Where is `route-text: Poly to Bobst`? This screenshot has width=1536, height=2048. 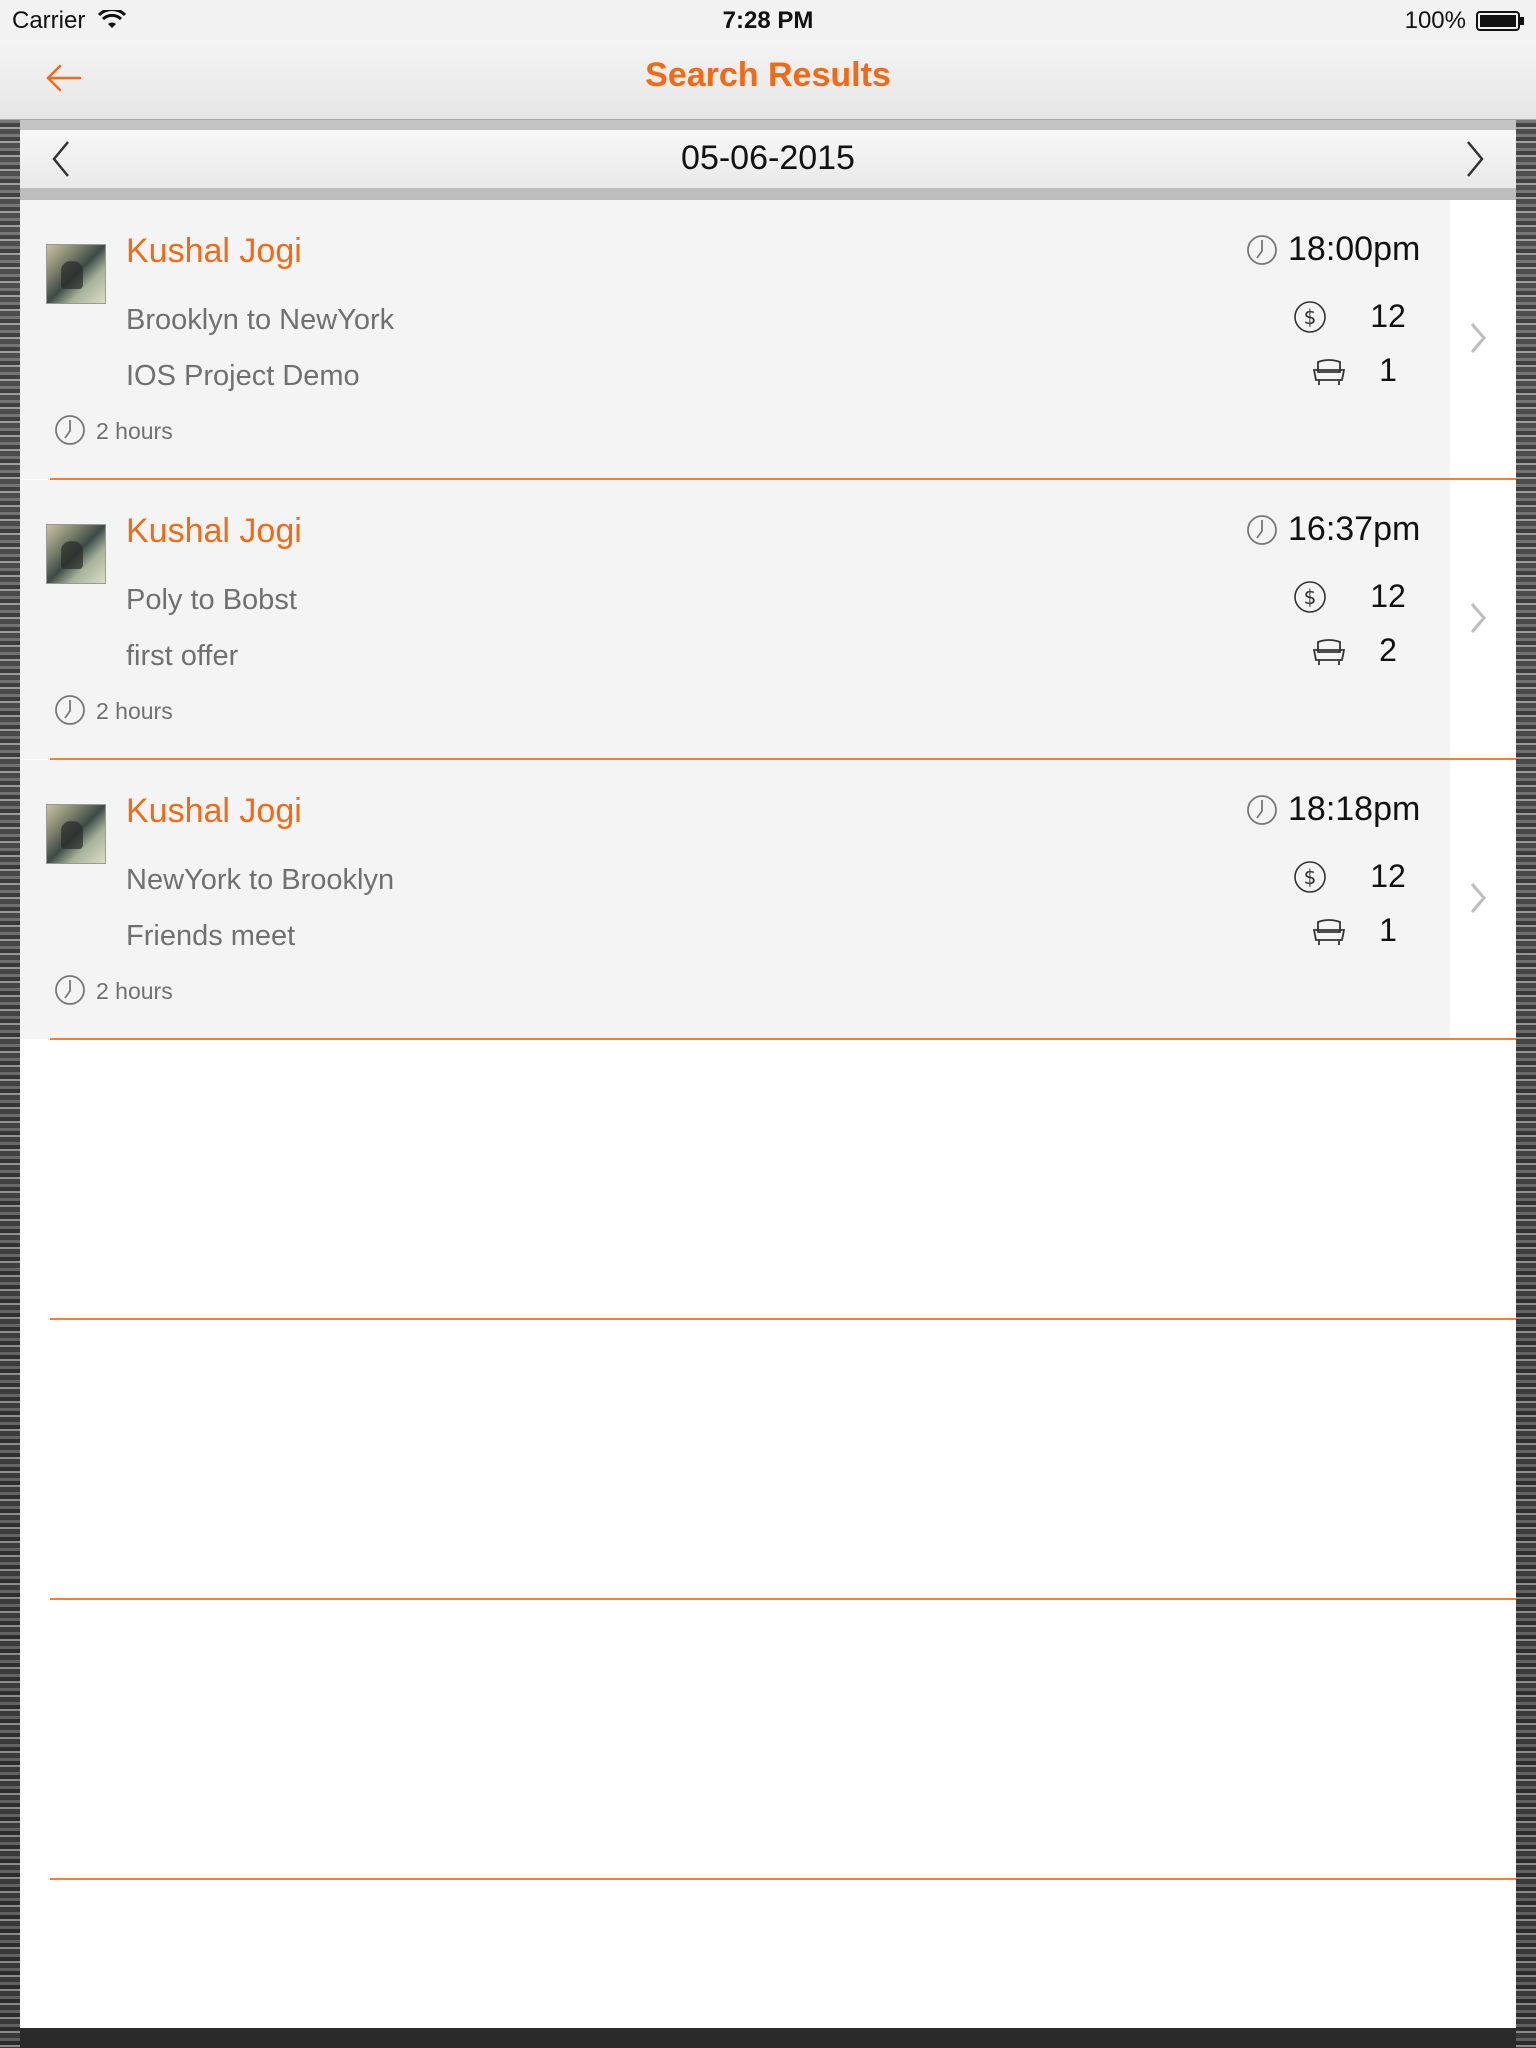
route-text: Poly to Bobst is located at coordinates (211, 600).